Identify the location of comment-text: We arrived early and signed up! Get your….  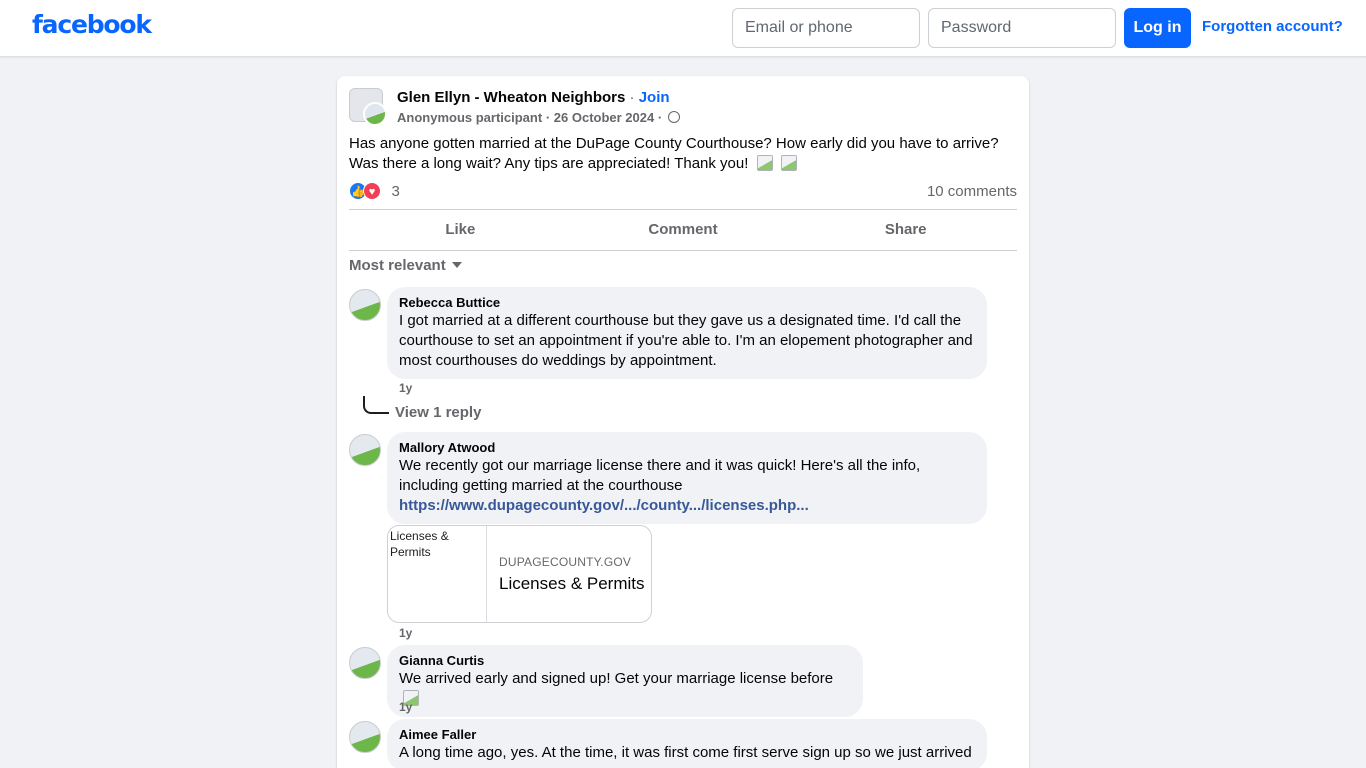
(625, 689).